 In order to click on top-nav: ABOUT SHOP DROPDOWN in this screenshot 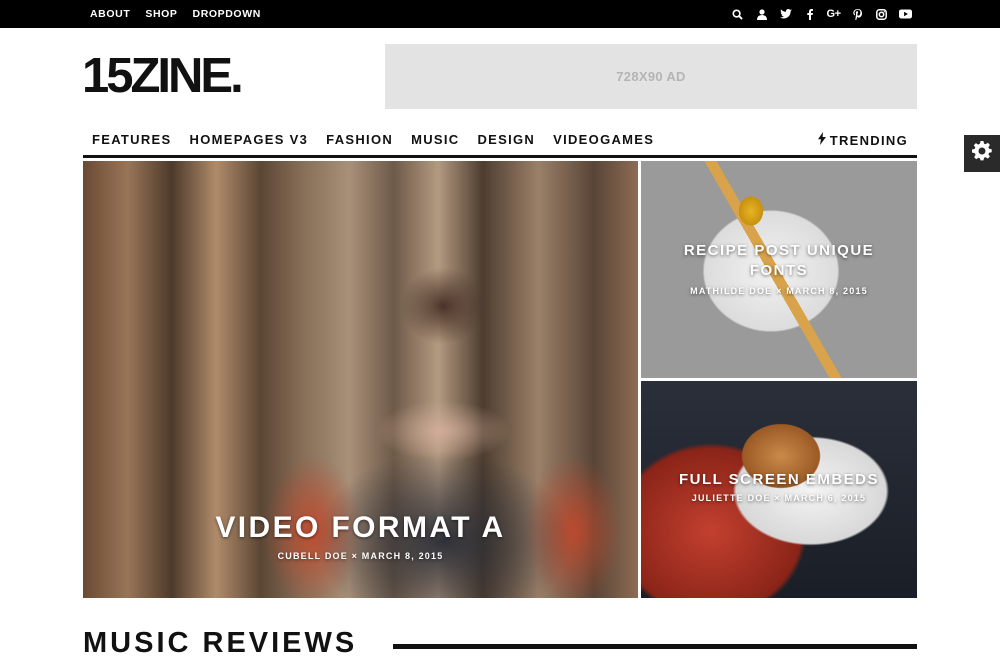, I will do `click(175, 14)`.